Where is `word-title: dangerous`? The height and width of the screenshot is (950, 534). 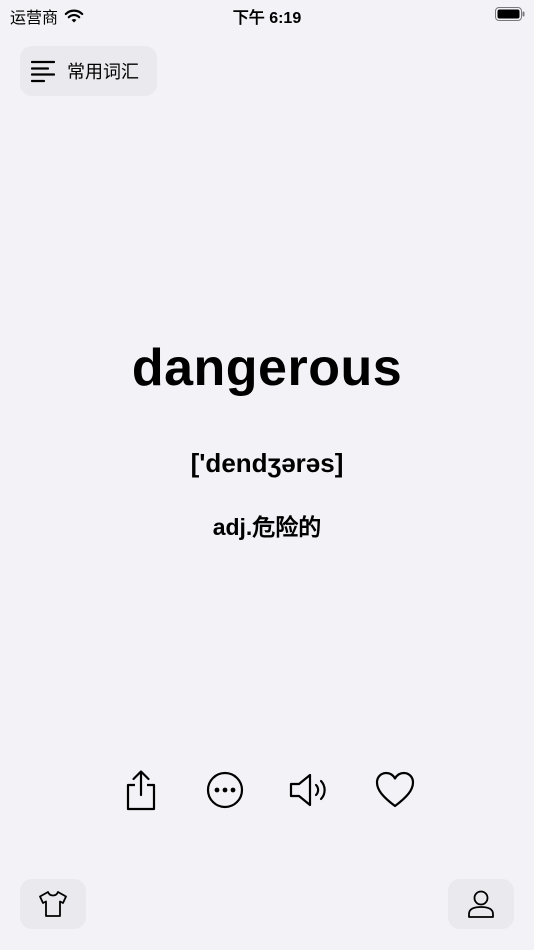 word-title: dangerous is located at coordinates (267, 368).